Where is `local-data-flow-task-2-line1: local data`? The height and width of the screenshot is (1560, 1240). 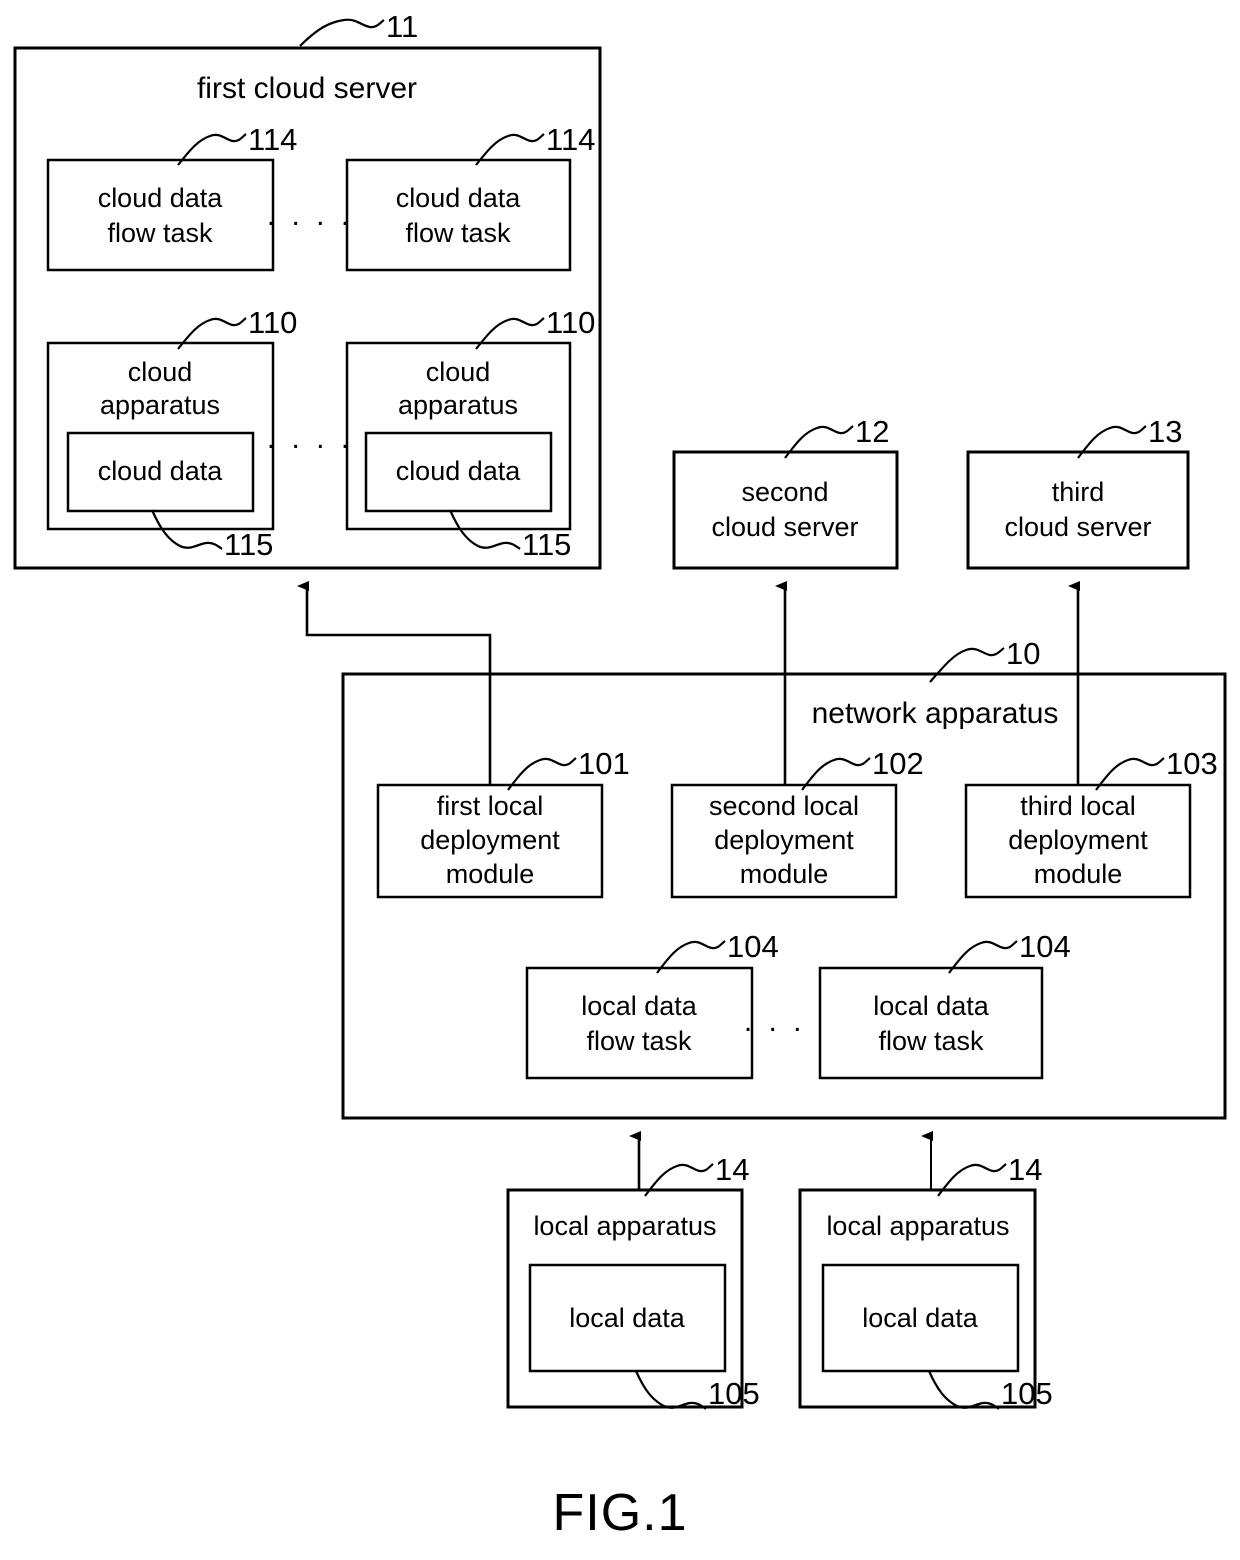 local-data-flow-task-2-line1: local data is located at coordinates (931, 1006).